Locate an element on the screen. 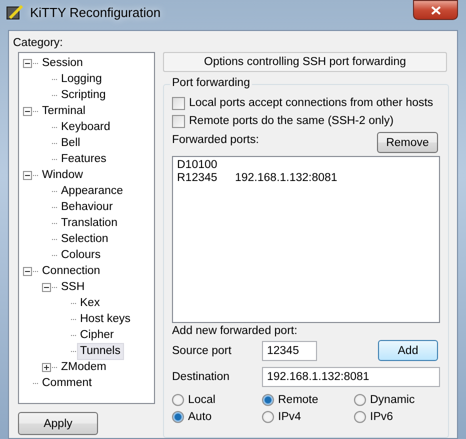 This screenshot has width=466, height=439. tree-item: Selection is located at coordinates (85, 239).